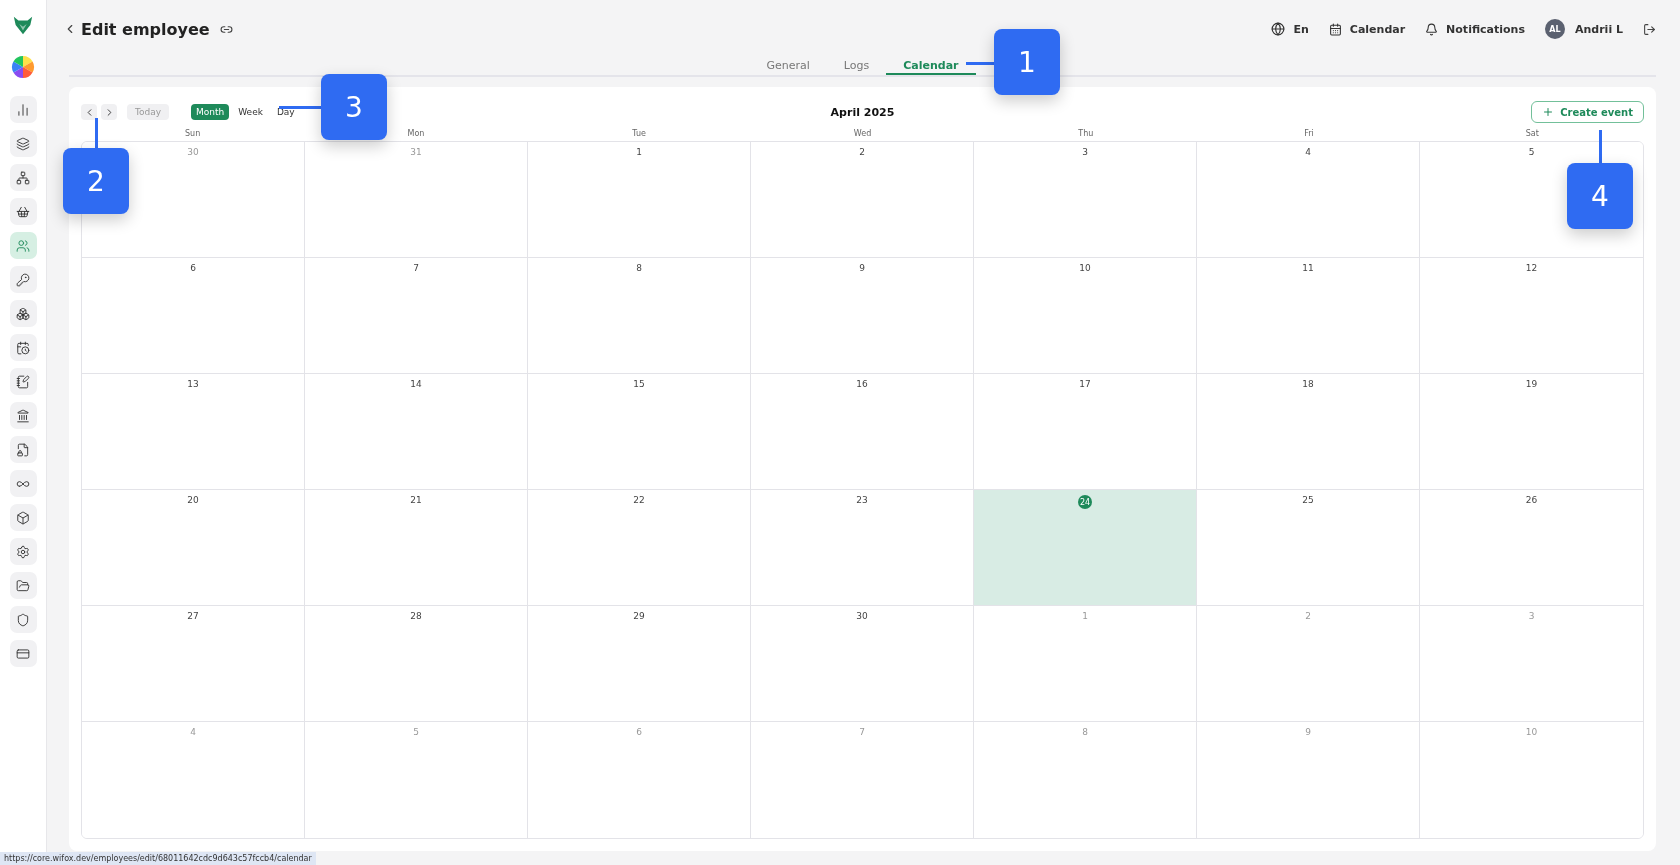 The height and width of the screenshot is (865, 1680). Describe the element at coordinates (193, 384) in the screenshot. I see `day-number: 13` at that location.